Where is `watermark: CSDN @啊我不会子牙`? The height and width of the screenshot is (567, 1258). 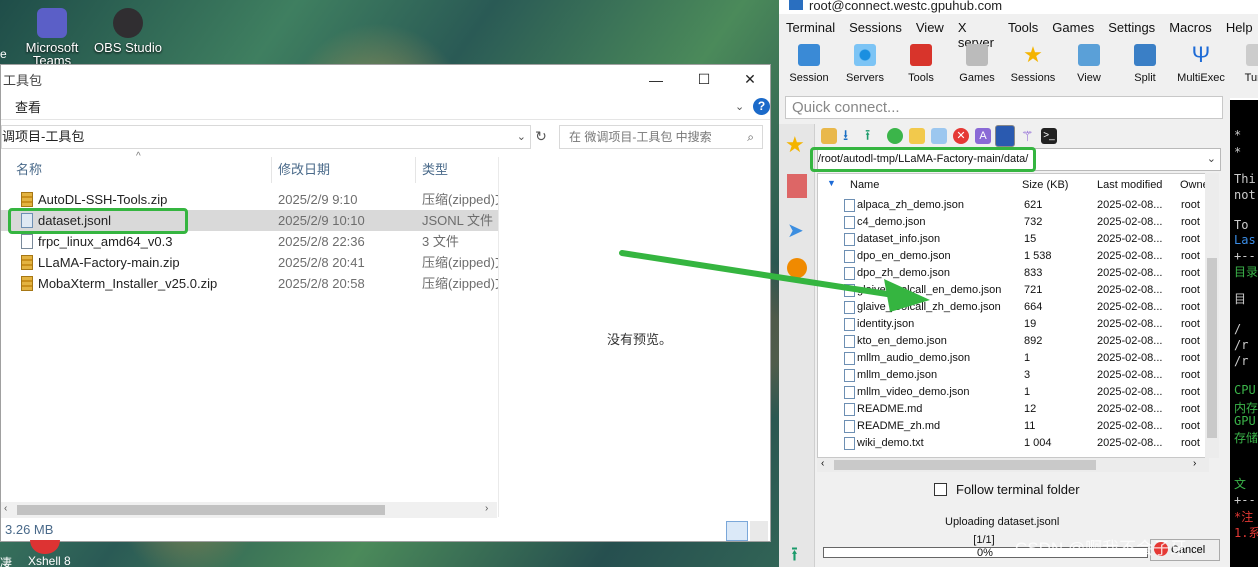
watermark: CSDN @啊我不会子牙 is located at coordinates (1101, 548).